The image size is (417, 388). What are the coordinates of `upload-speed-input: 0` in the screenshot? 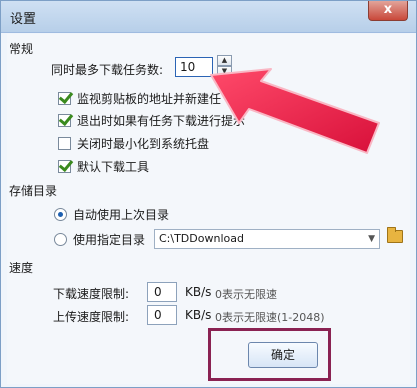 It's located at (162, 315).